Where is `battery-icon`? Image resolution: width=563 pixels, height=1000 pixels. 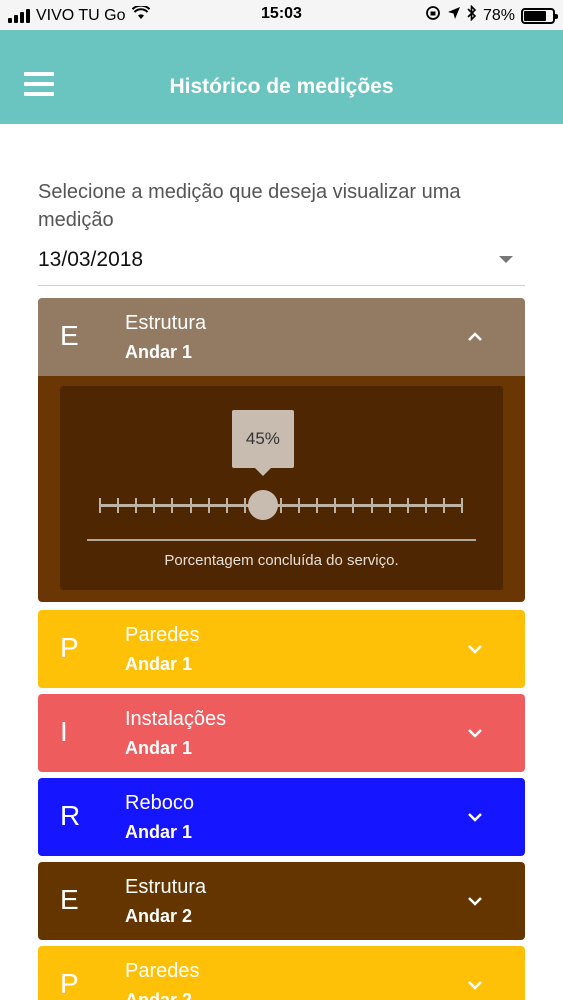
battery-icon is located at coordinates (539, 15).